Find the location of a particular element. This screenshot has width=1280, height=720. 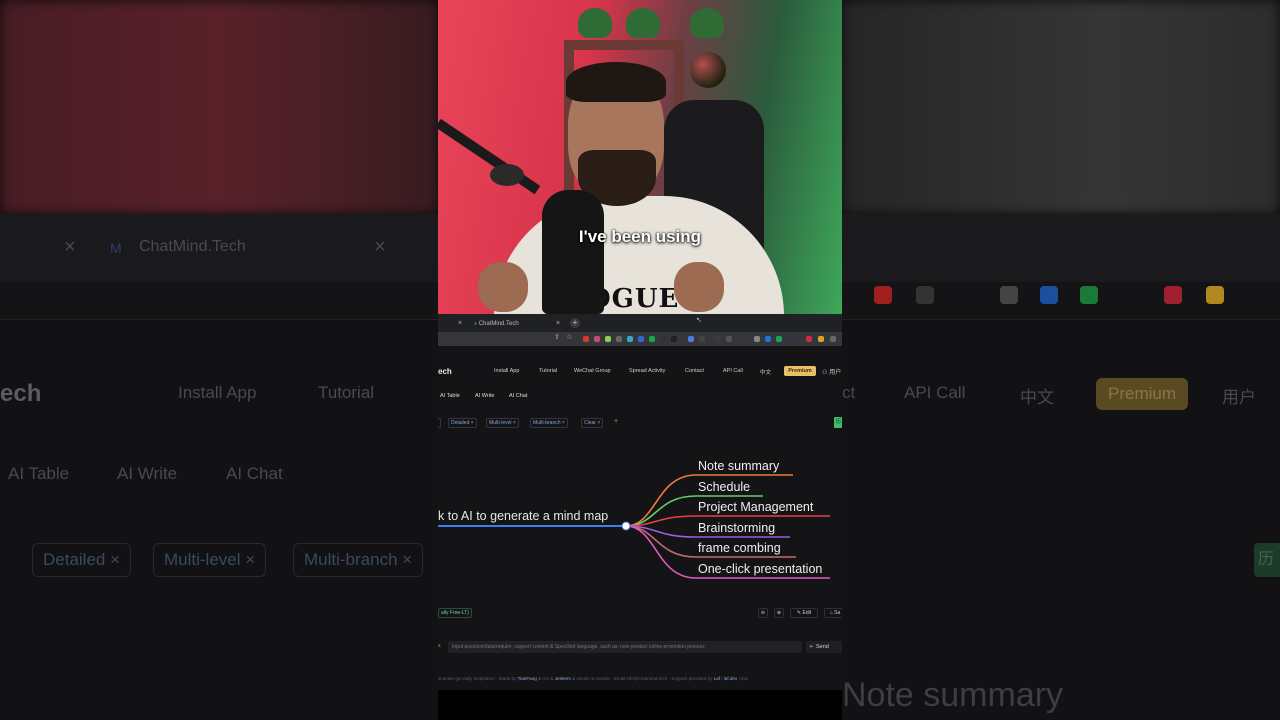

brand-logo-text: ech is located at coordinates (445, 371).